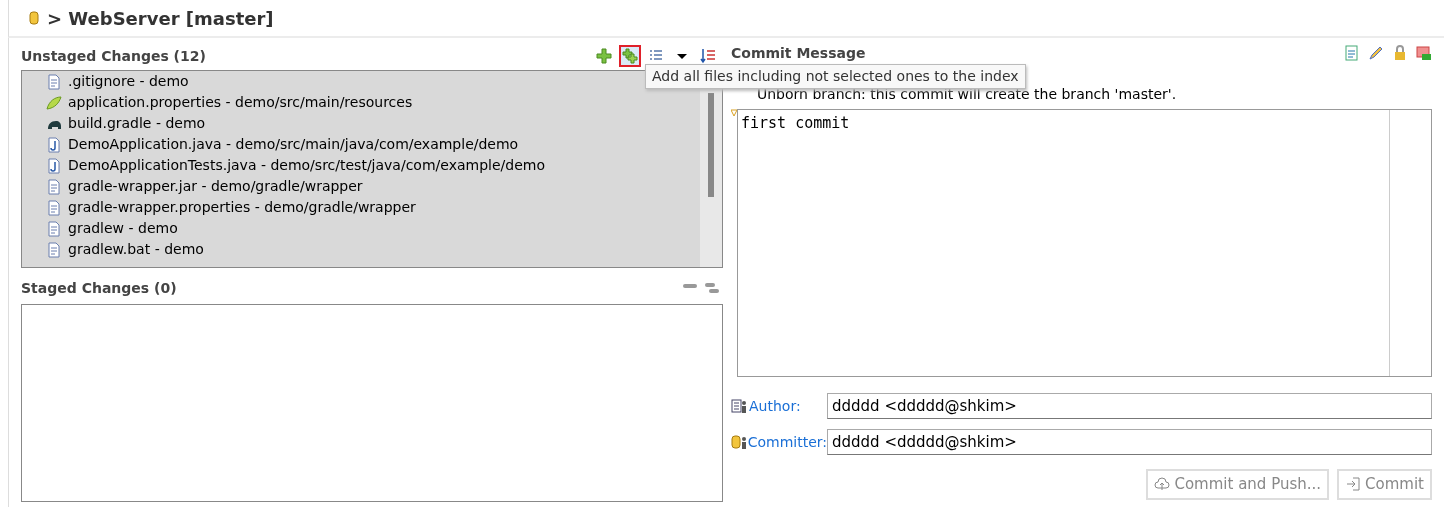 The image size is (1444, 507). I want to click on add-all-icon, so click(630, 56).